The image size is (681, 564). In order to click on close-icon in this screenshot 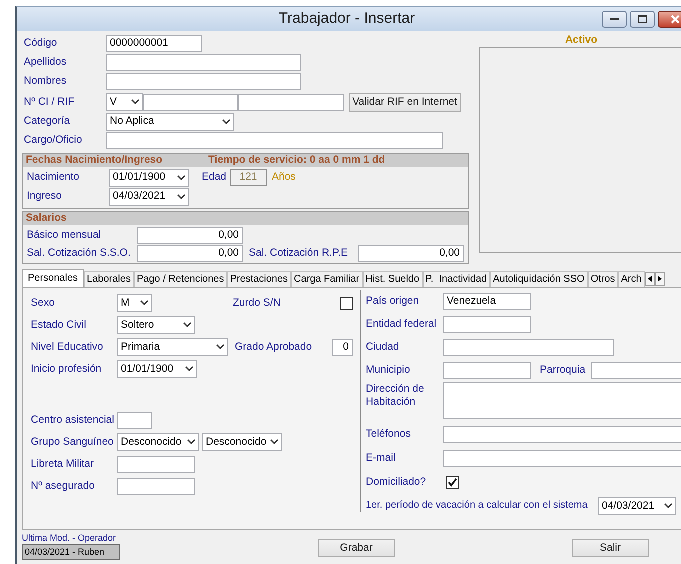, I will do `click(675, 19)`.